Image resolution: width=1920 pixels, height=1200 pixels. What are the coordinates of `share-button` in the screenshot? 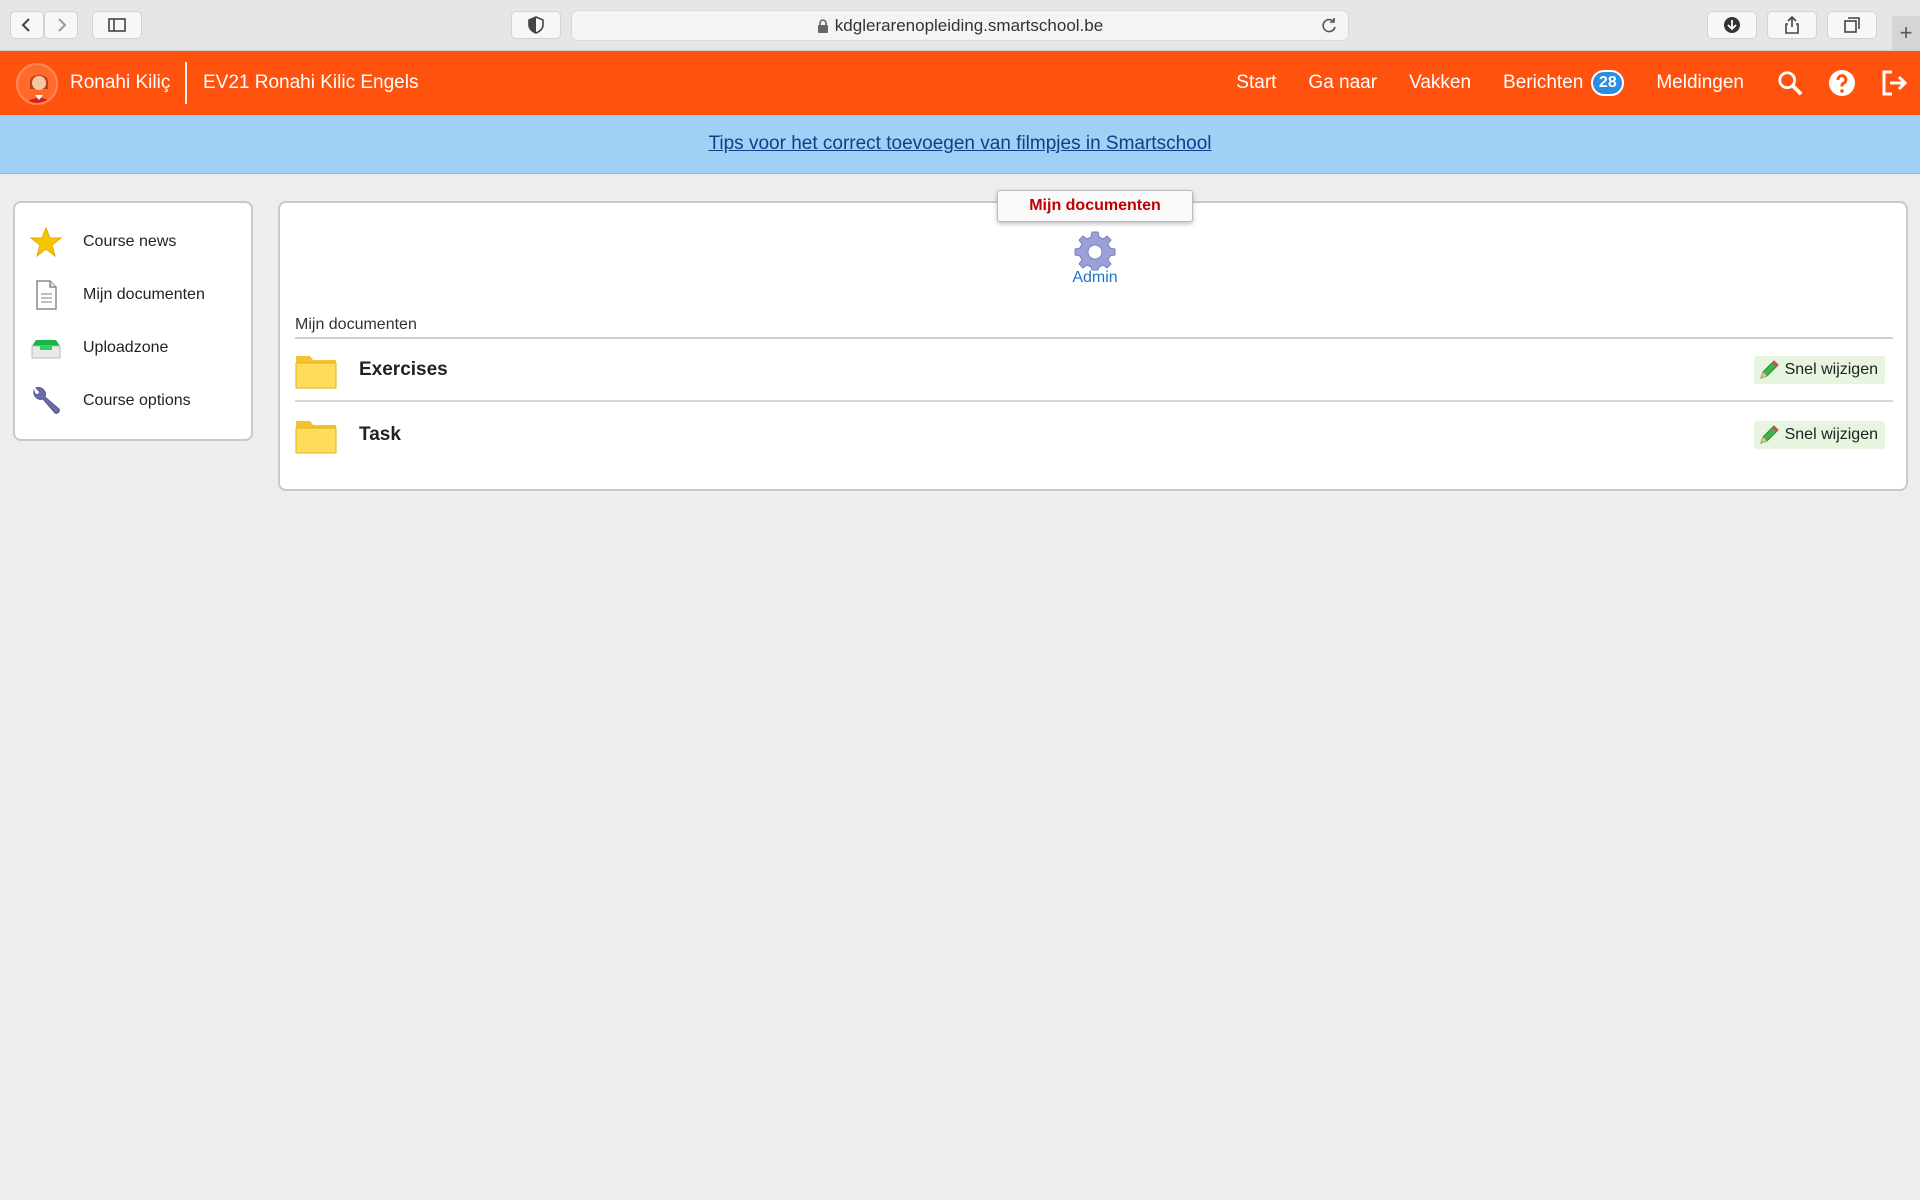 It's located at (1792, 25).